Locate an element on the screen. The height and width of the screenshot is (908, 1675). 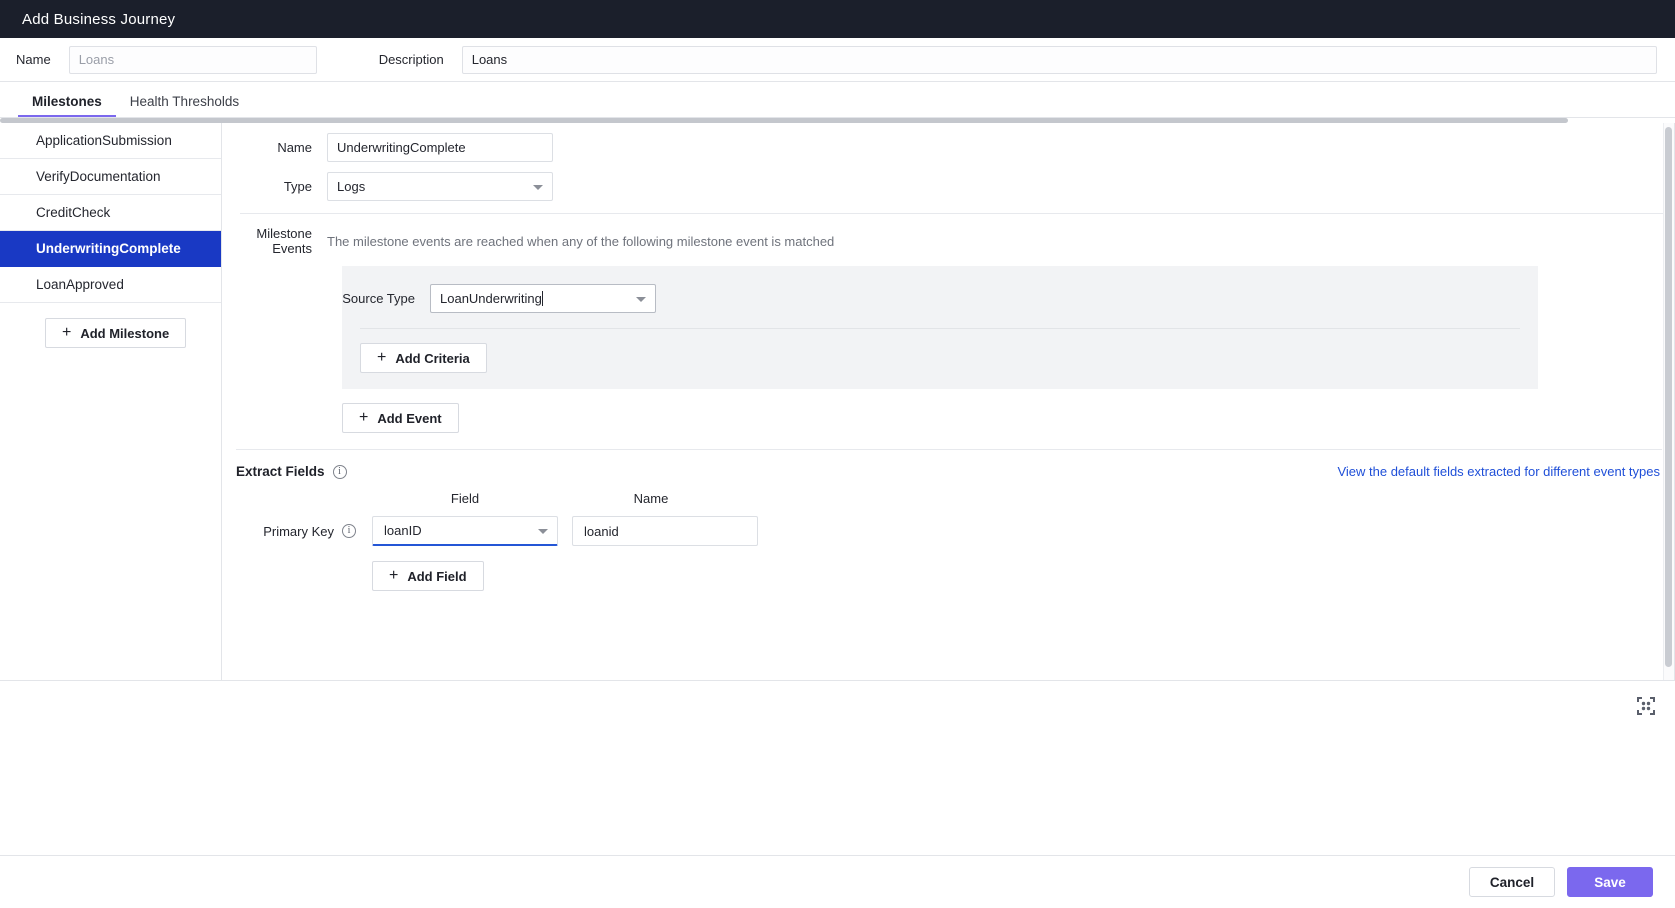
milestone-type-label: Type is located at coordinates (297, 186).